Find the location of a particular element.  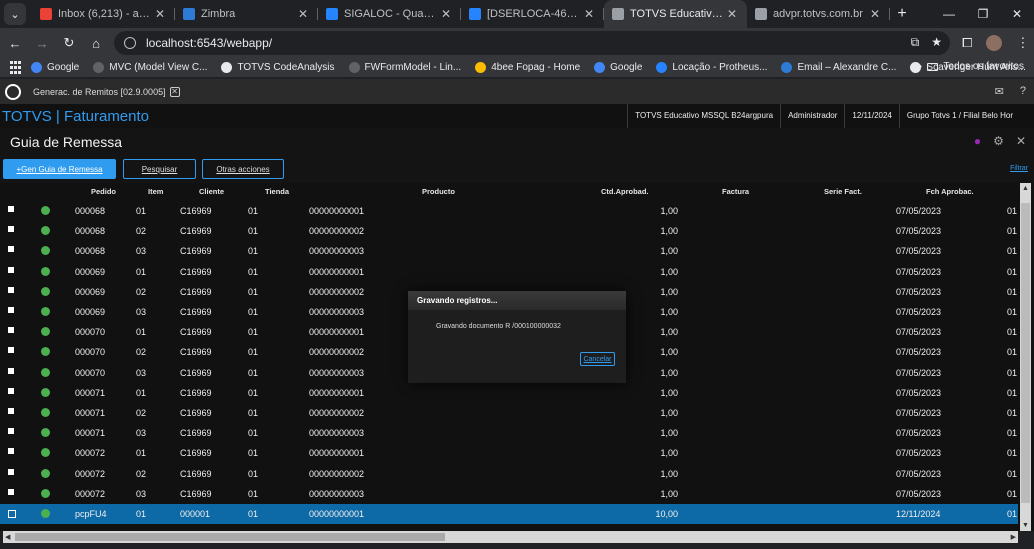

address-bar: localhost:6543/webapp/ ⧉ ★ is located at coordinates (532, 43).